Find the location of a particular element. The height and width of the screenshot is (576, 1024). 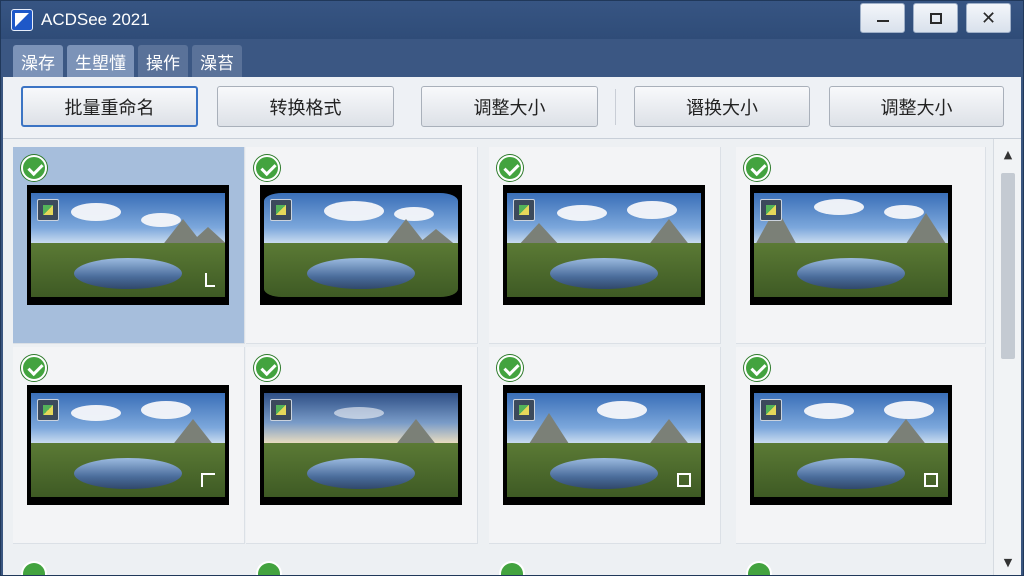

resize-button-3: 调整大小 is located at coordinates (916, 106).